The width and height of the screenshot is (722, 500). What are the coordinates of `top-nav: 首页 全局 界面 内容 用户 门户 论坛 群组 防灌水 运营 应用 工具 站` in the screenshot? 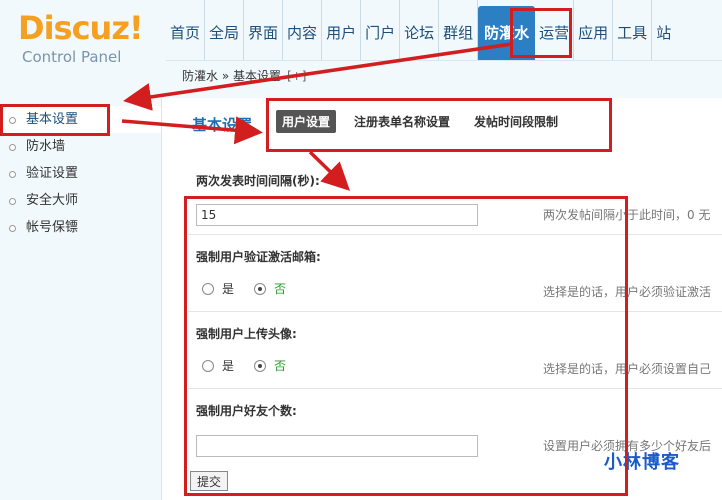 It's located at (420, 30).